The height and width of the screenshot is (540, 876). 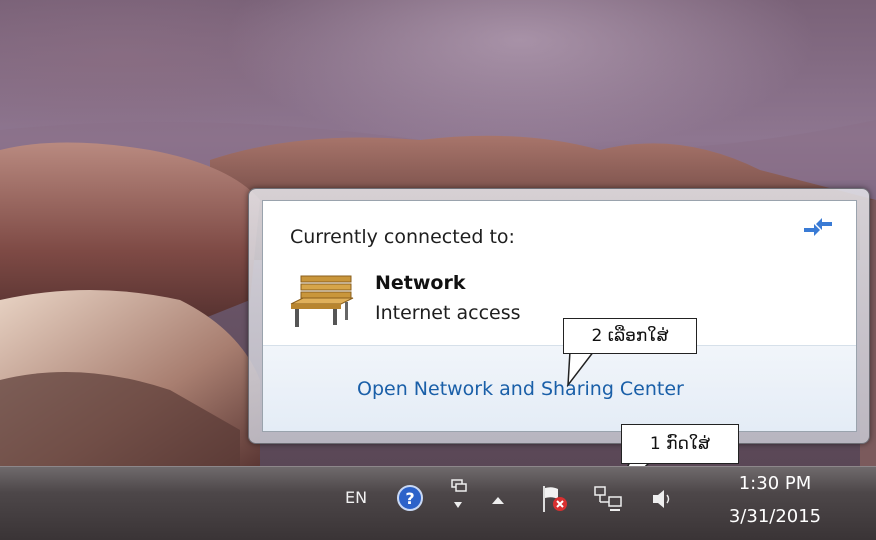 What do you see at coordinates (555, 499) in the screenshot?
I see `action-center-flag-icon` at bounding box center [555, 499].